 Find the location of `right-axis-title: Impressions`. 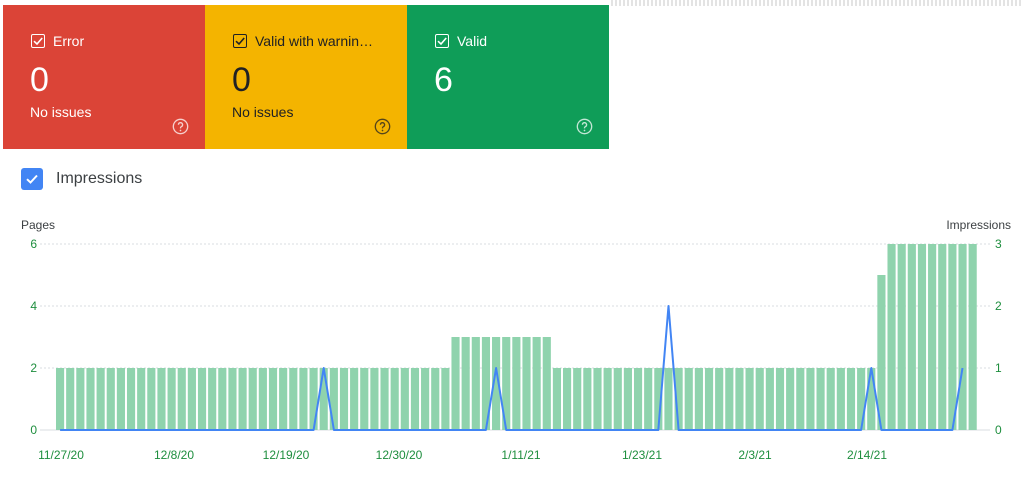

right-axis-title: Impressions is located at coordinates (978, 225).